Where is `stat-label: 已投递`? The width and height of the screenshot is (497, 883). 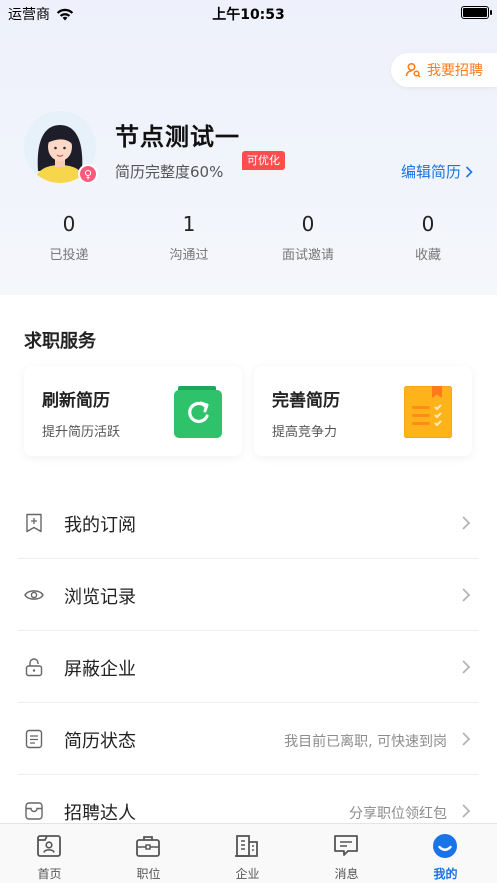
stat-label: 已投递 is located at coordinates (69, 255).